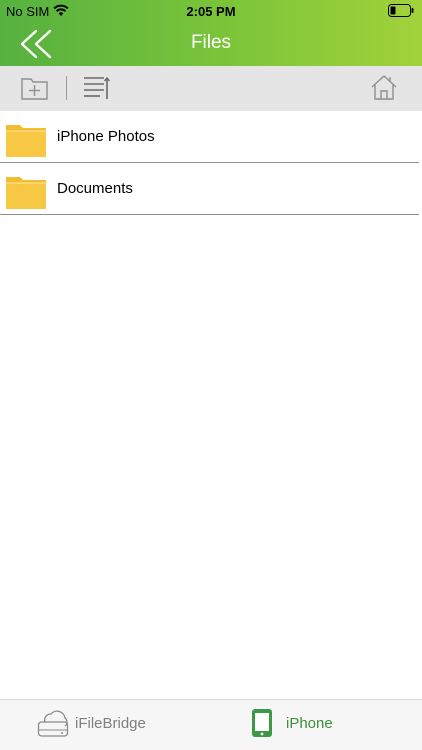 The height and width of the screenshot is (750, 422). I want to click on toolbar-divider, so click(66, 88).